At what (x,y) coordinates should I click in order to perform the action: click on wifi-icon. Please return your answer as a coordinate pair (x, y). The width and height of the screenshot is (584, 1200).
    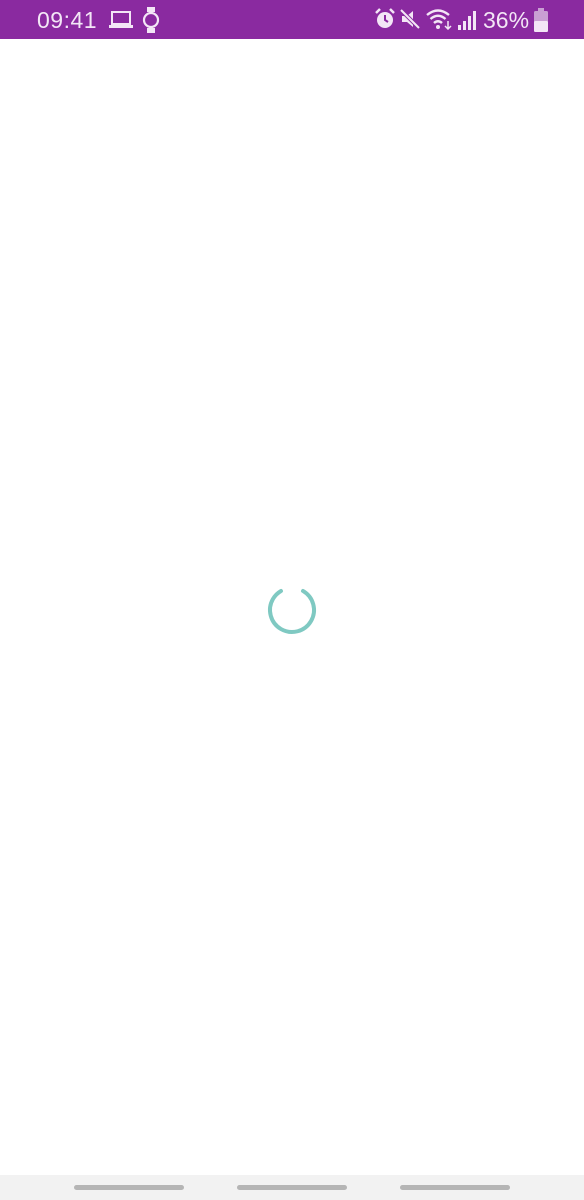
    Looking at the image, I should click on (440, 19).